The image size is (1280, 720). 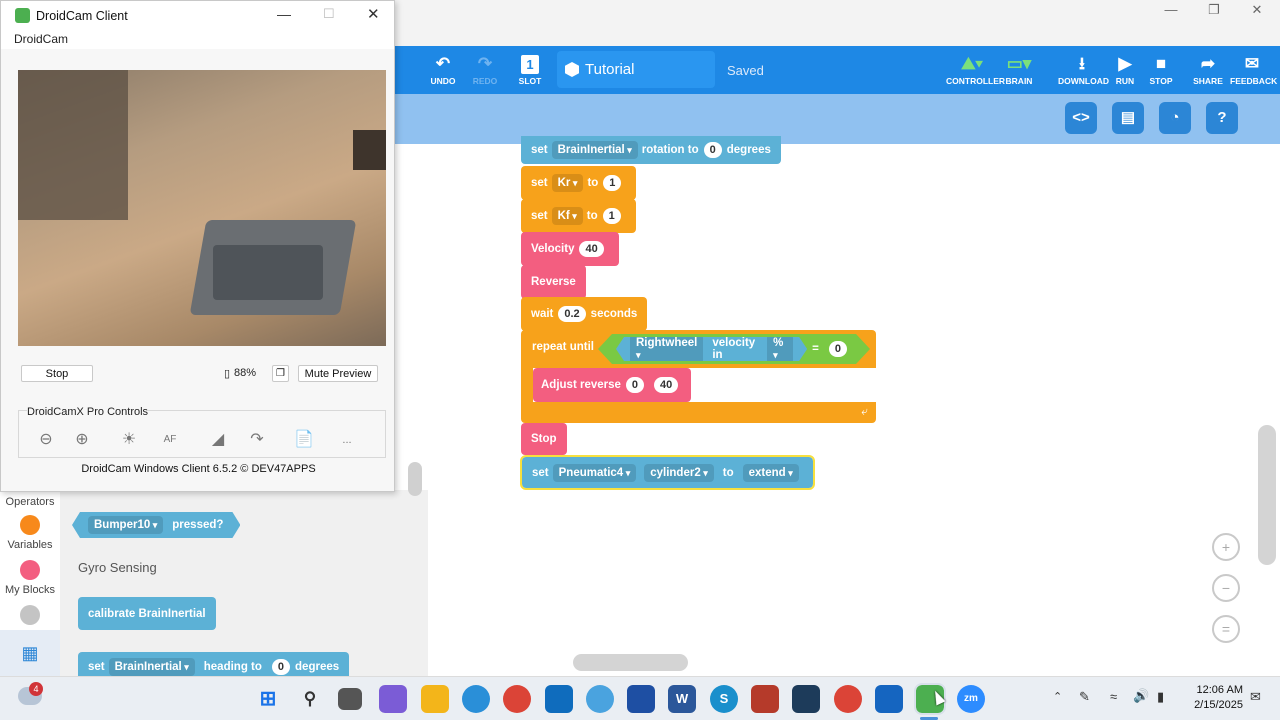 What do you see at coordinates (724, 699) in the screenshot?
I see `skype-icon: S` at bounding box center [724, 699].